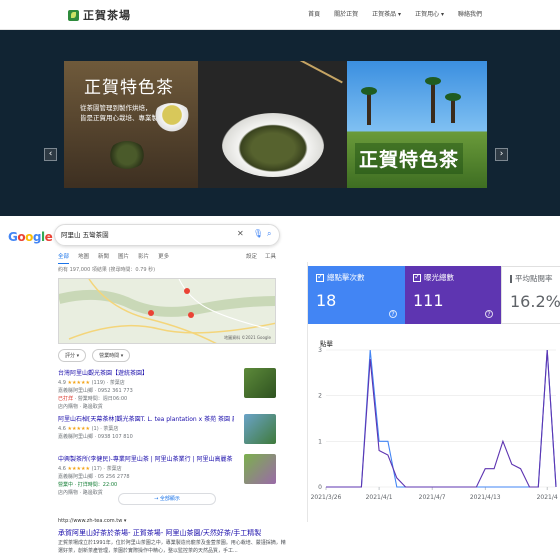  Describe the element at coordinates (258, 233) in the screenshot. I see `microphone-icon: 🎙` at that location.